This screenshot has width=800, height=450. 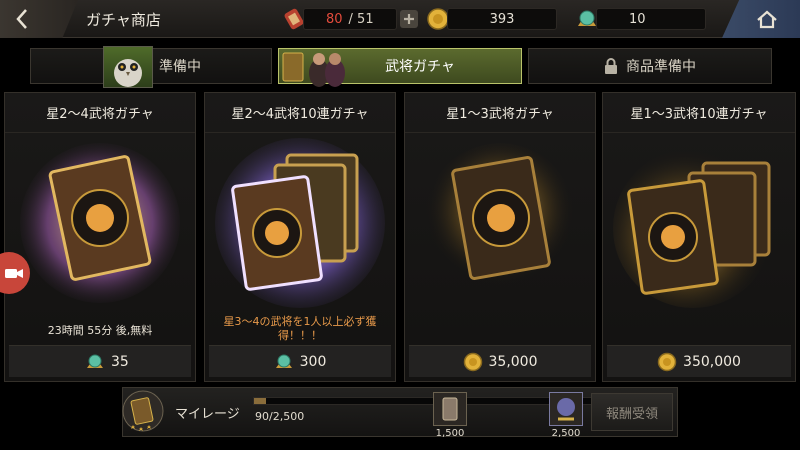 What do you see at coordinates (699, 113) in the screenshot?
I see `card-title: 星1～3武将10連ガチャ` at bounding box center [699, 113].